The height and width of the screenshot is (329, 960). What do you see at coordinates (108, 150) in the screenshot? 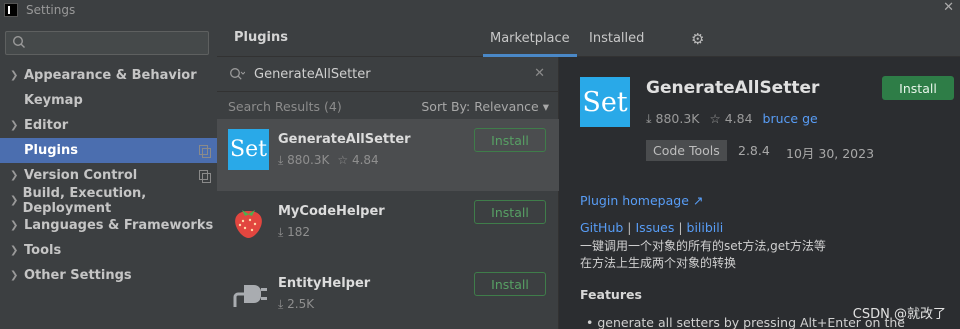
I see `sidebar-item-plugins: Plugins` at bounding box center [108, 150].